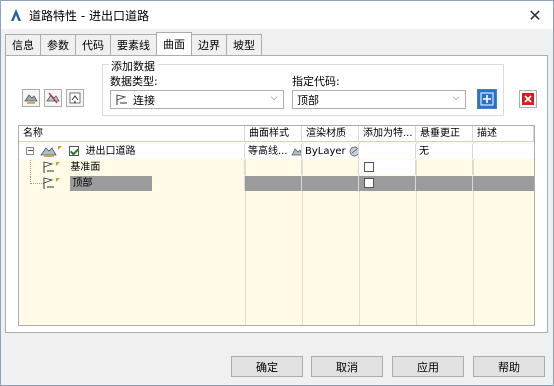  Describe the element at coordinates (353, 151) in the screenshot. I see `material-icon` at that location.